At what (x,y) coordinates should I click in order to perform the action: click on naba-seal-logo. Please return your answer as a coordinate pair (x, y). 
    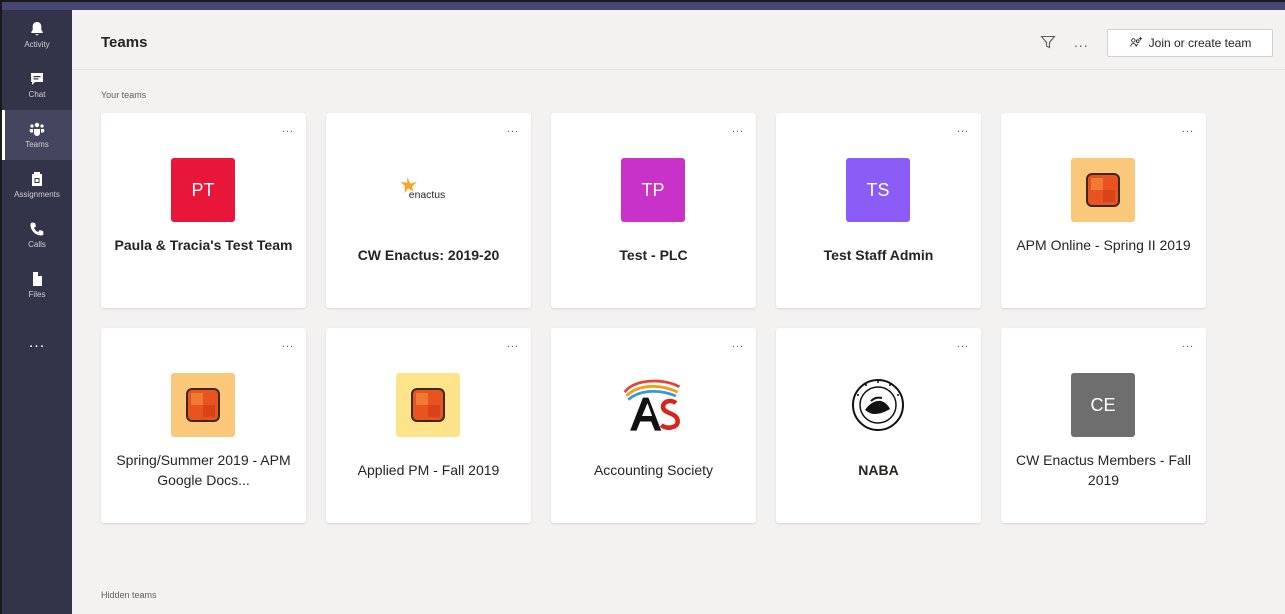
    Looking at the image, I should click on (878, 405).